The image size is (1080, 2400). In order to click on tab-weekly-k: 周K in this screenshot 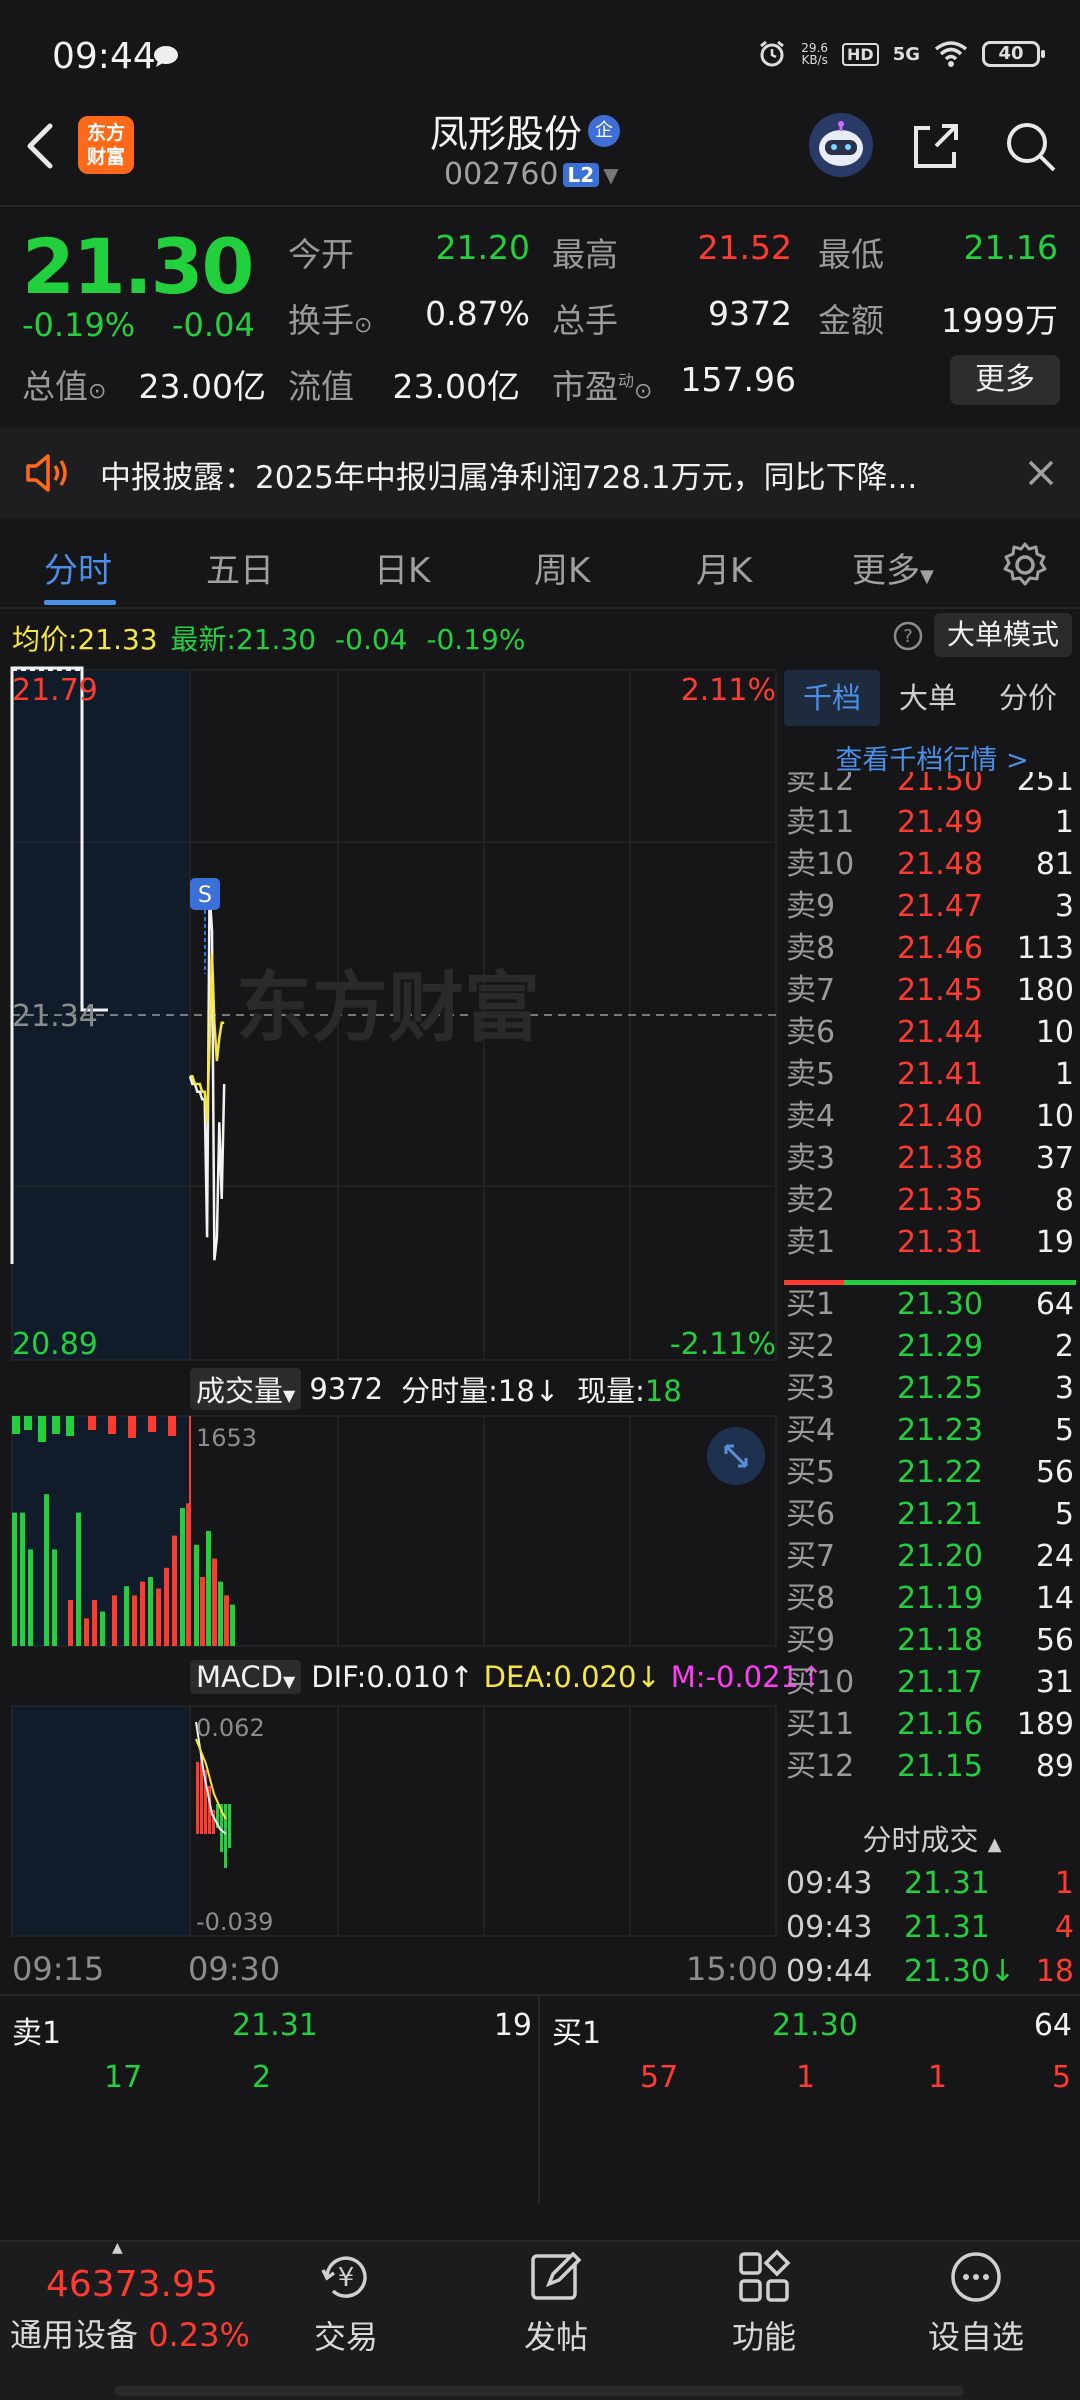, I will do `click(562, 567)`.